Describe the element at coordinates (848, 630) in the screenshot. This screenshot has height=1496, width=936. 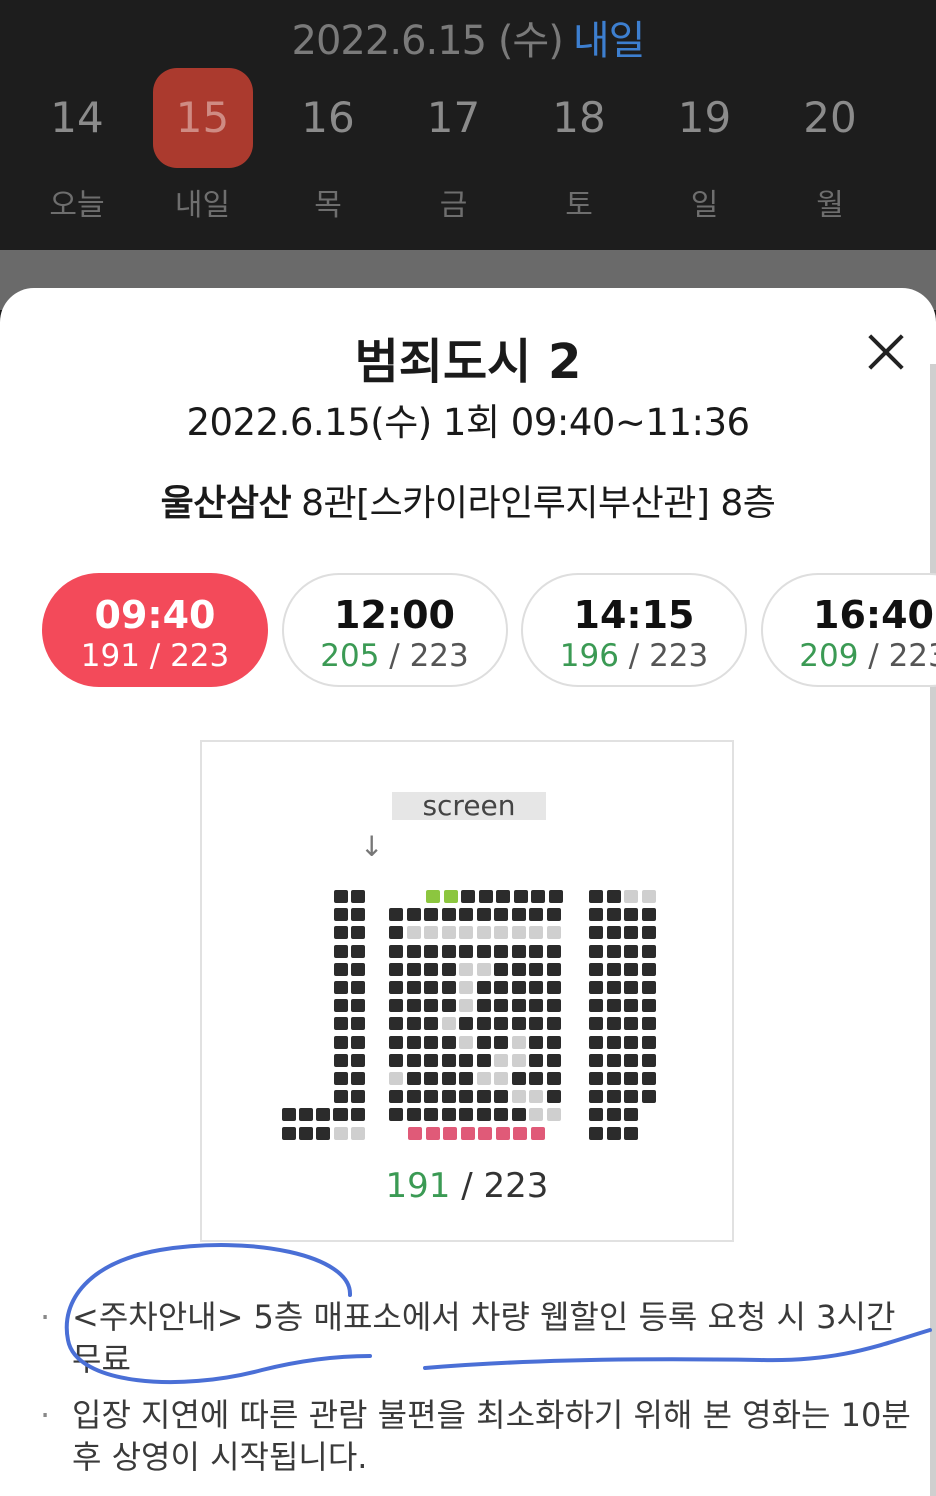
I see `showtime-button-1640: 16:40209 / 223` at that location.